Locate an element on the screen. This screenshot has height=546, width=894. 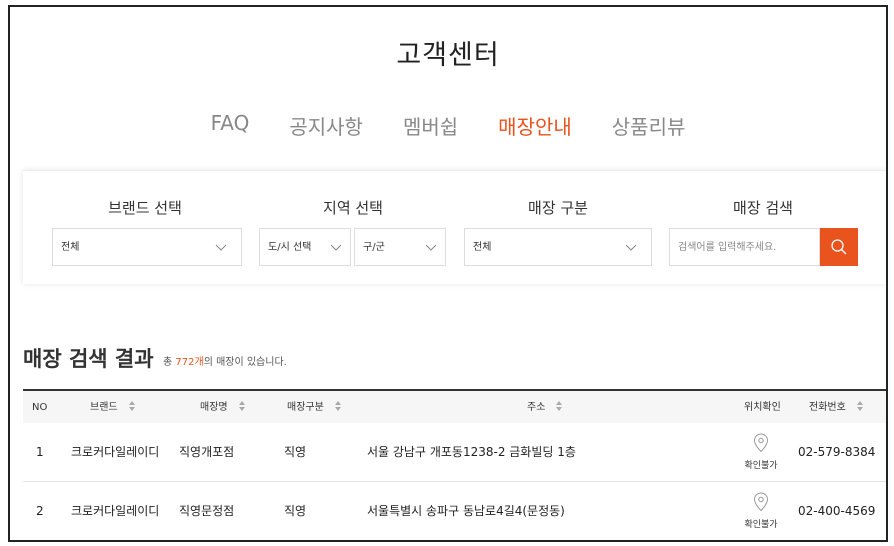
cell-store-name: 직영개포점 is located at coordinates (207, 452).